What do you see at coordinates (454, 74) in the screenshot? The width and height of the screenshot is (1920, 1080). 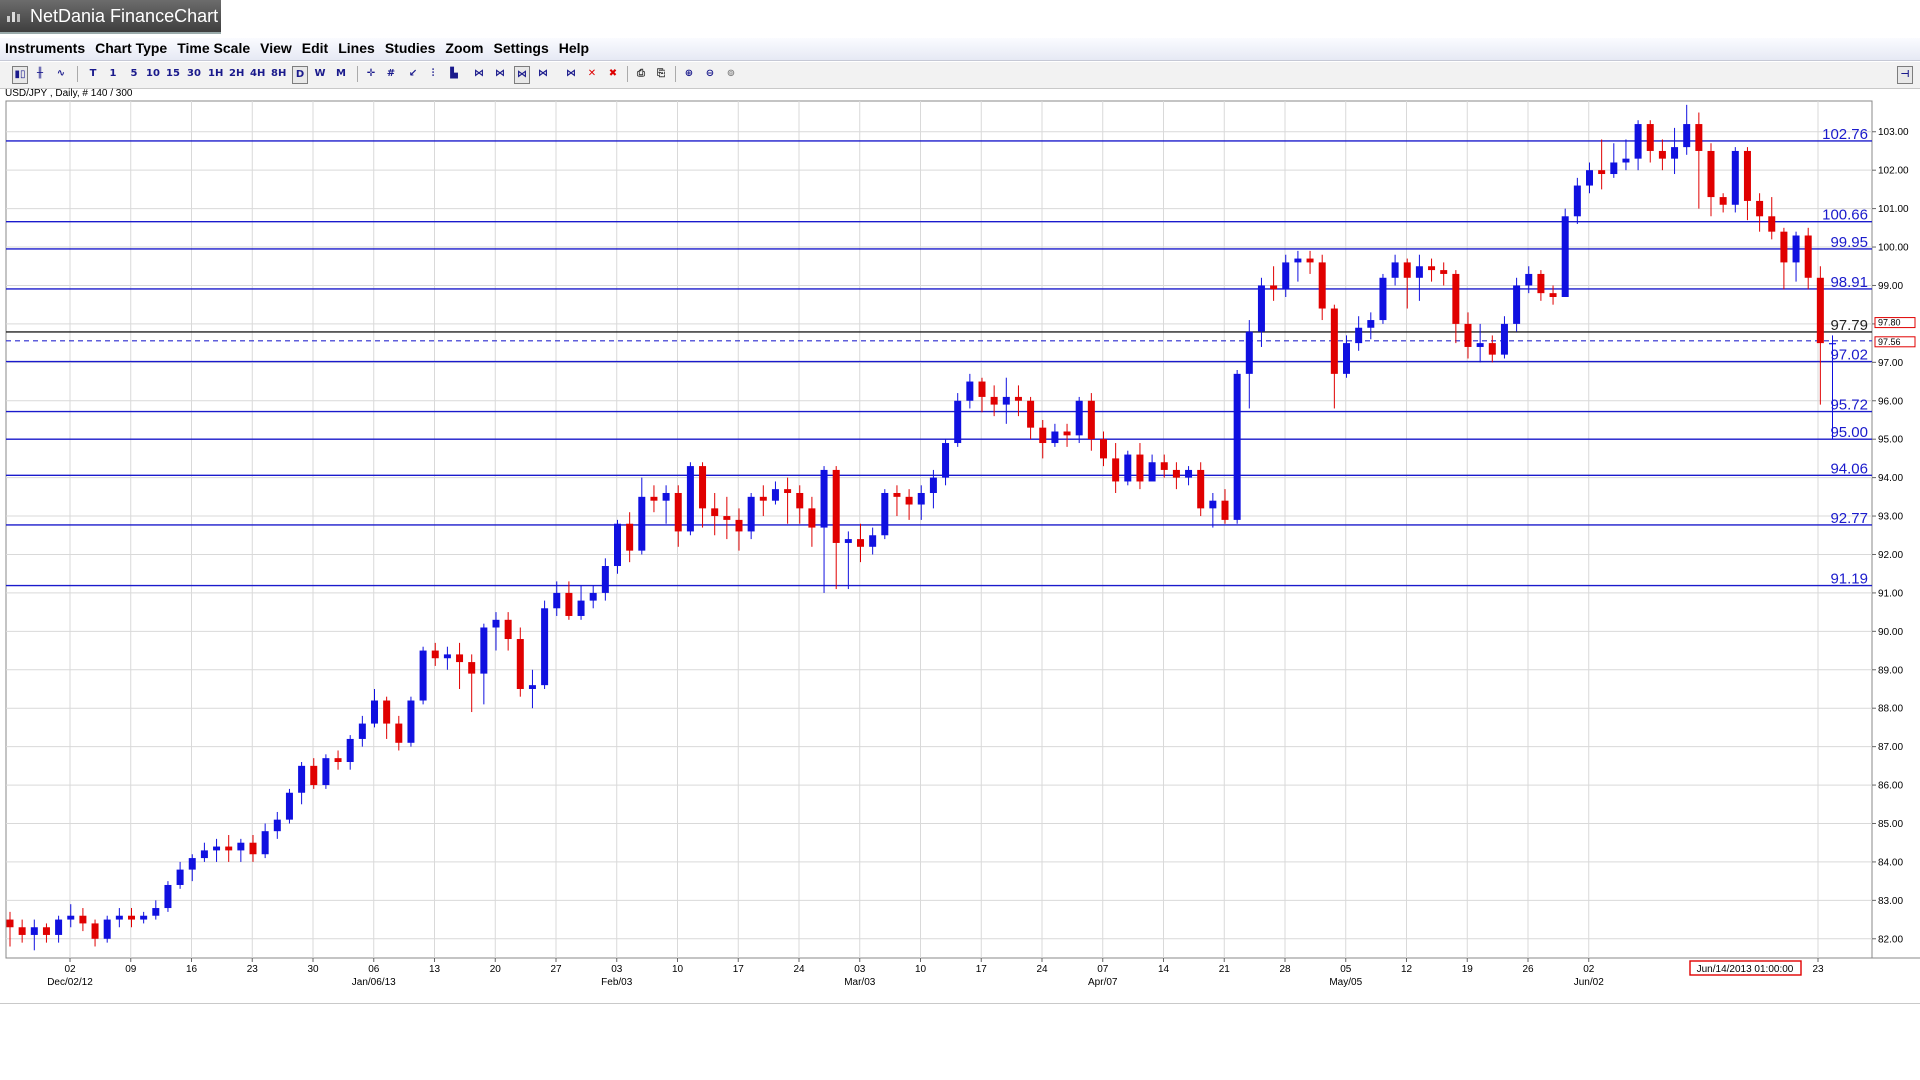 I see `bar-style-icon: ▙` at bounding box center [454, 74].